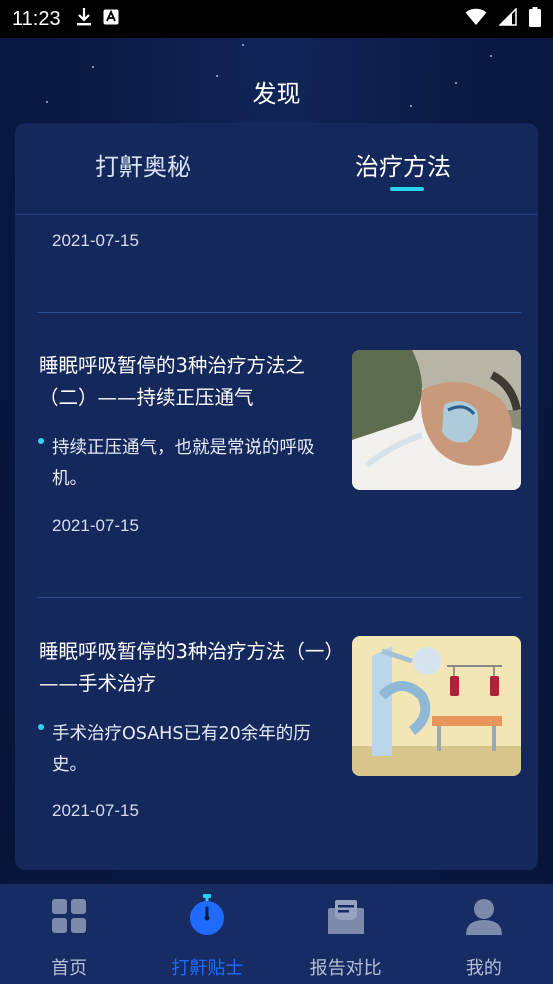  I want to click on grid-icon, so click(69, 918).